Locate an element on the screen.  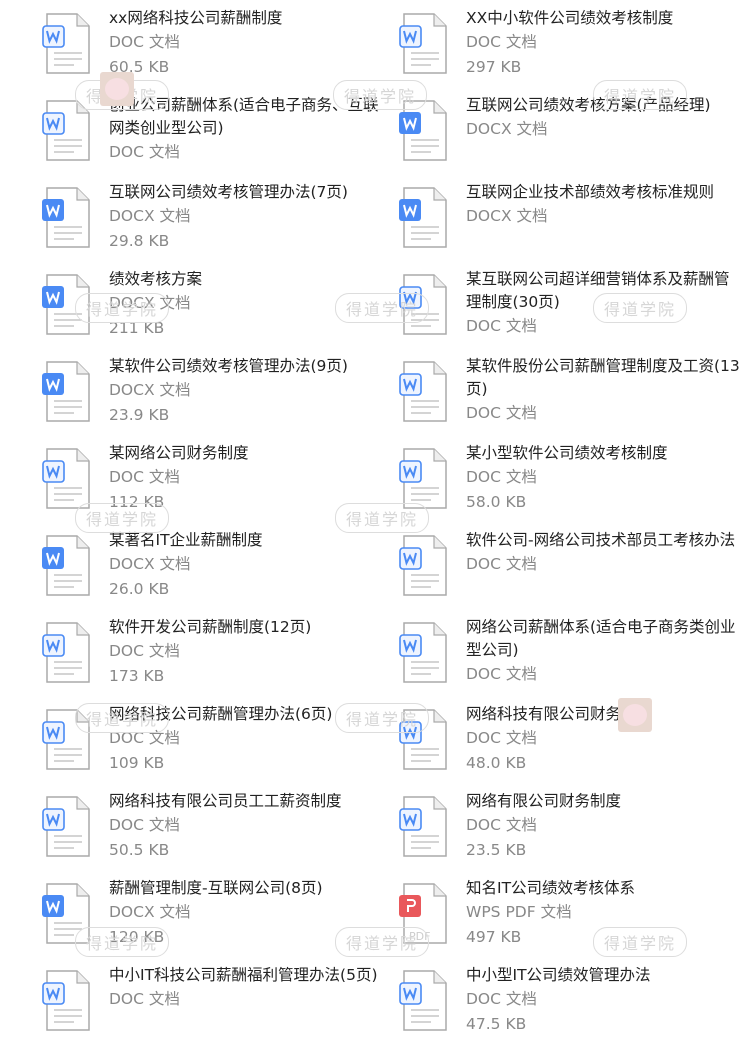
file-item: 互联网公司绩效考核管理办法(7页) DOCX 文档 29.8 KB is located at coordinates (216, 222).